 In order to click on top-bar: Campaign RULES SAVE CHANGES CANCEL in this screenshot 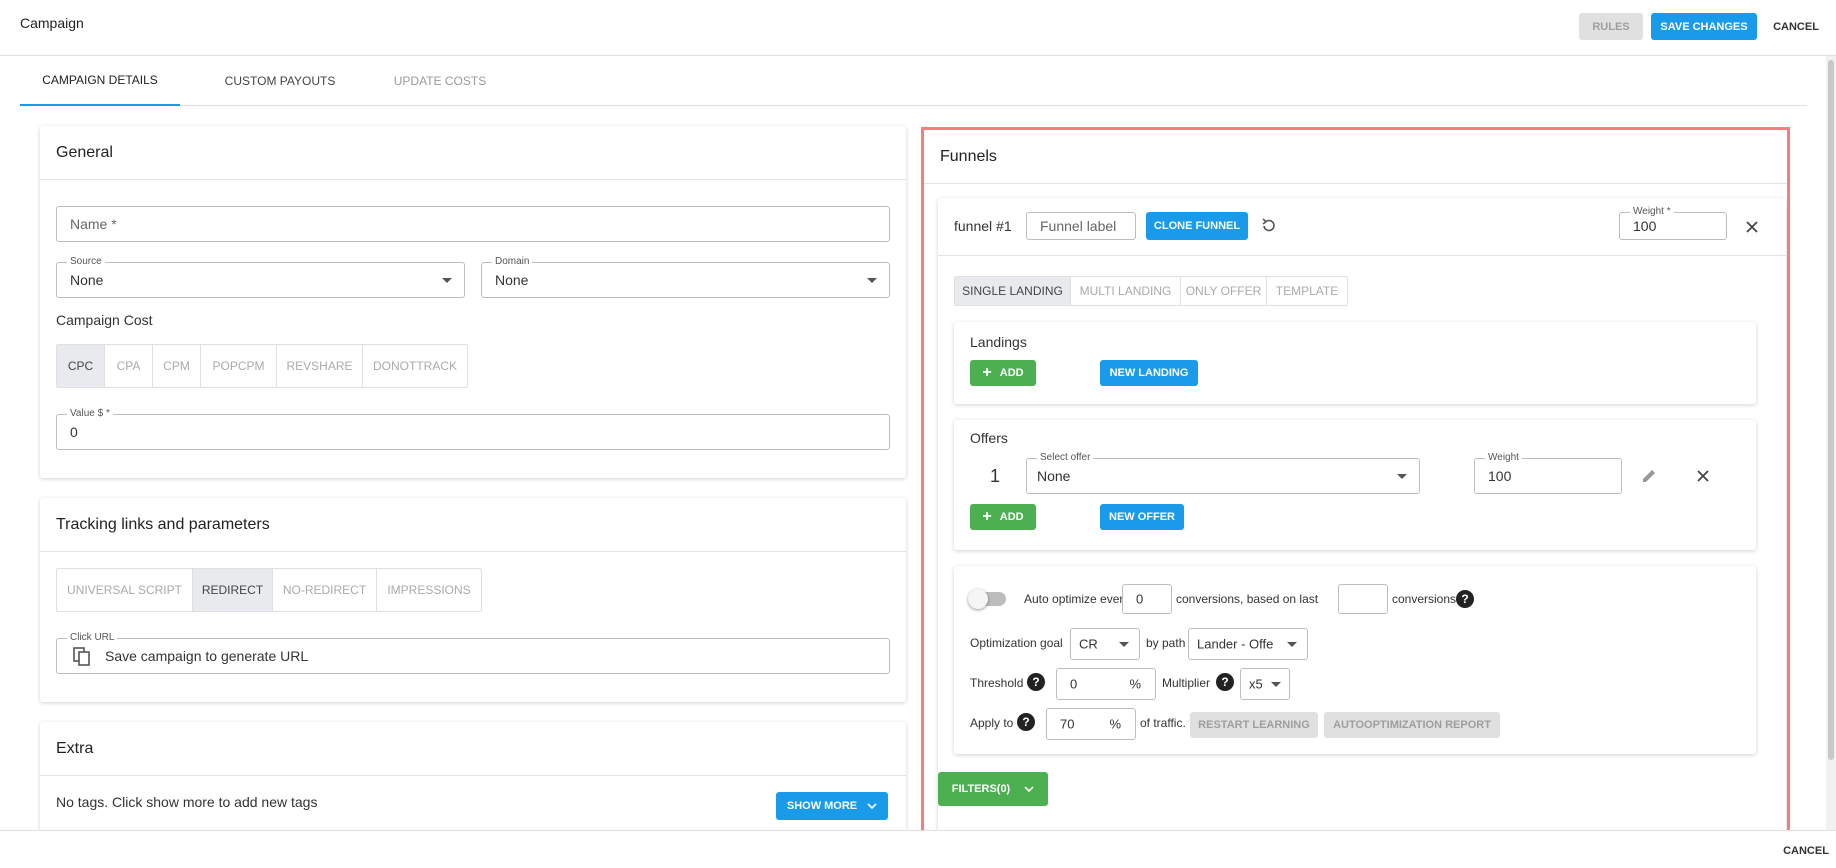, I will do `click(918, 28)`.